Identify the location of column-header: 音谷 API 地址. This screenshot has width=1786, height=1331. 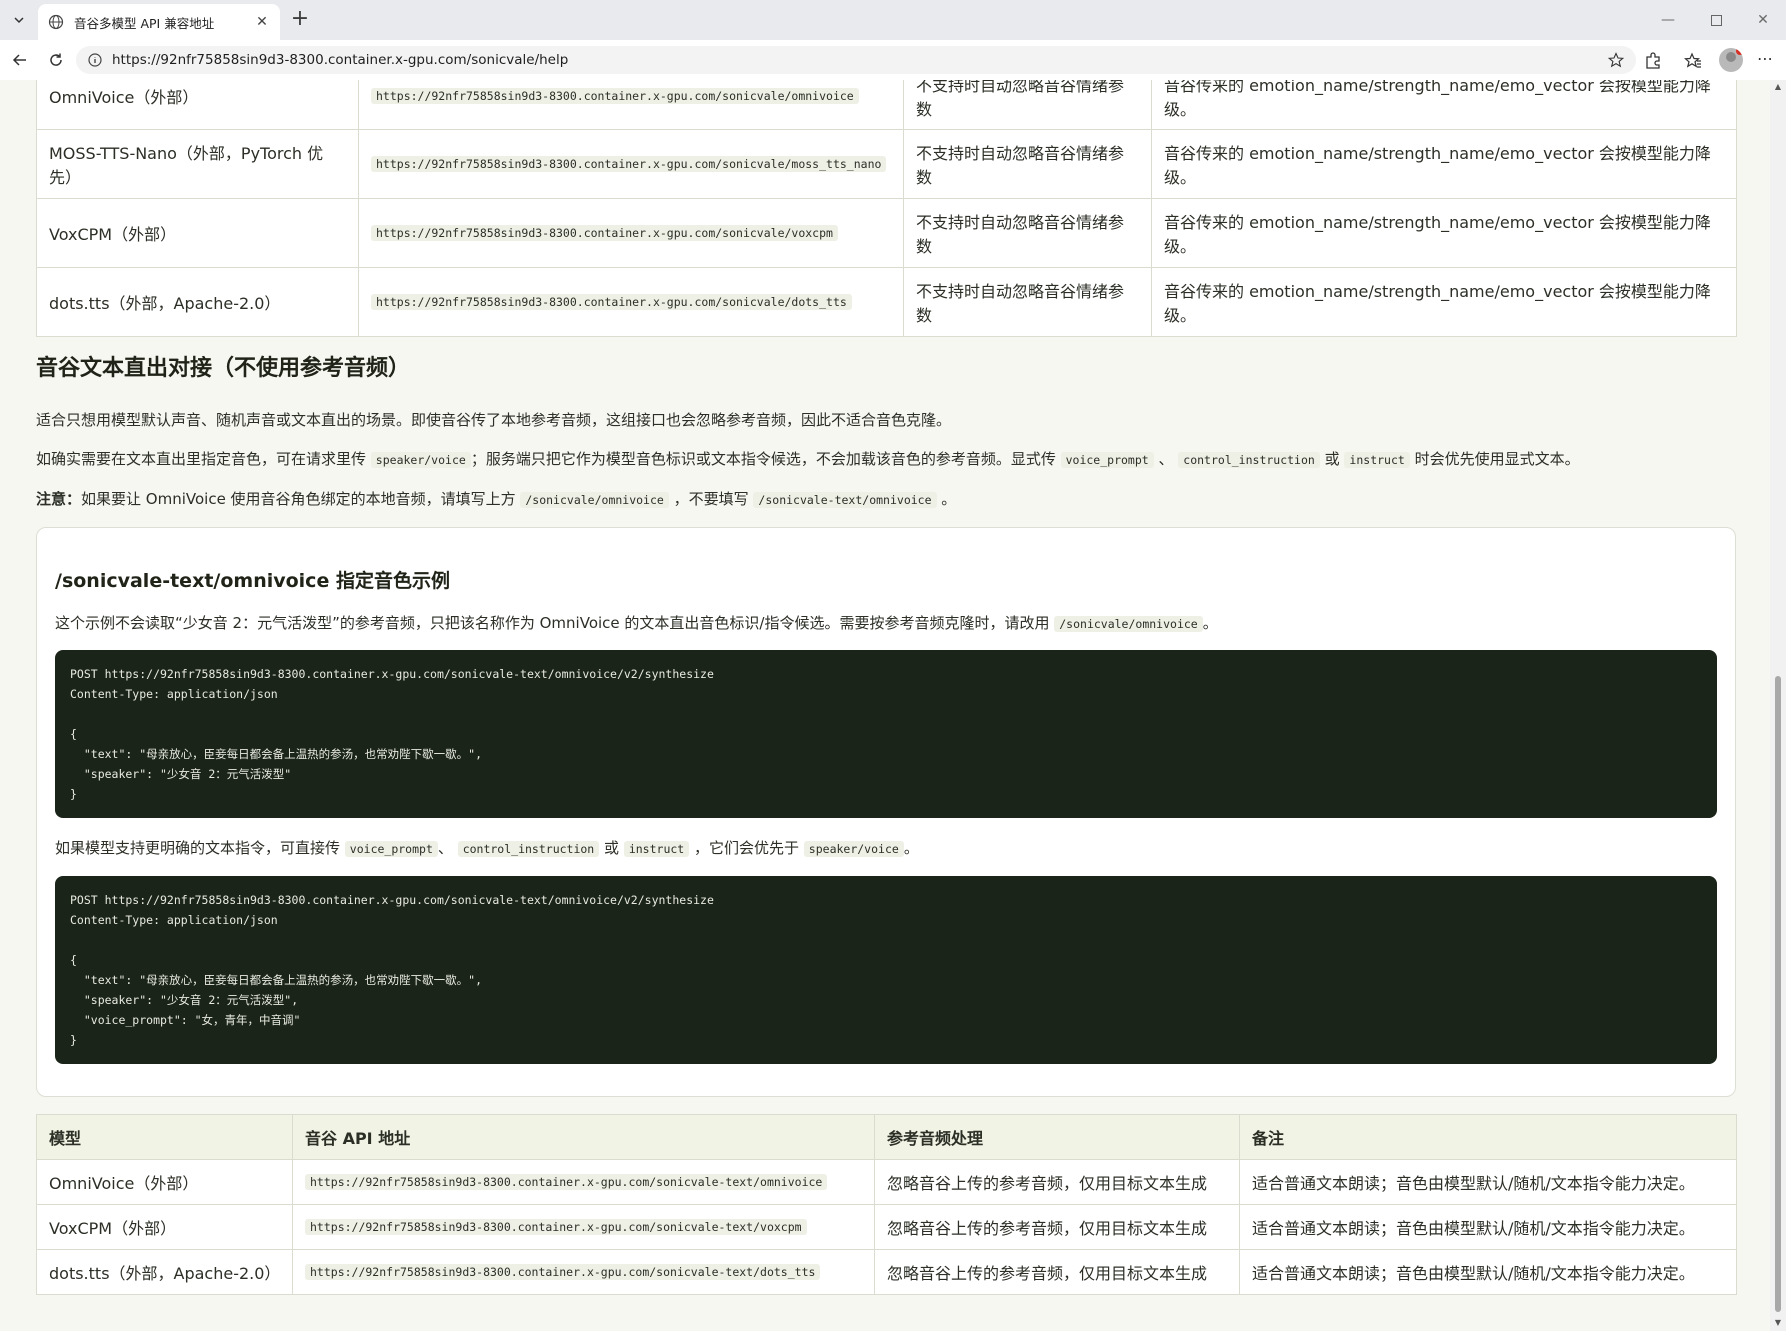
(583, 1137).